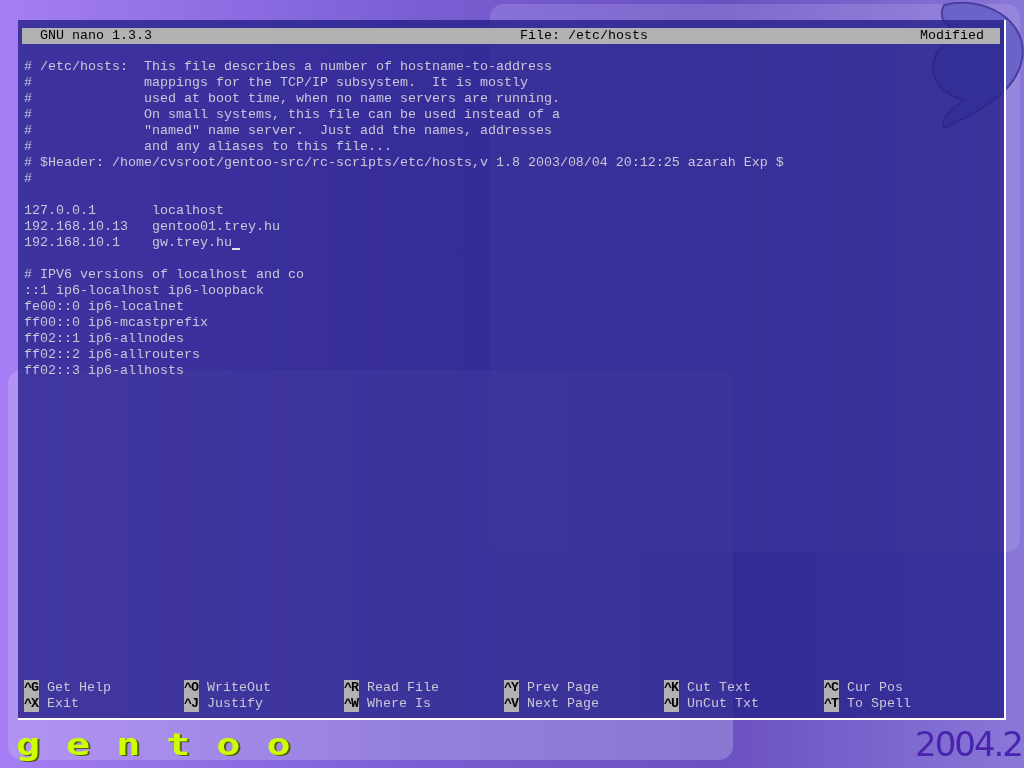  I want to click on shortcut-label: Next Page, so click(563, 704).